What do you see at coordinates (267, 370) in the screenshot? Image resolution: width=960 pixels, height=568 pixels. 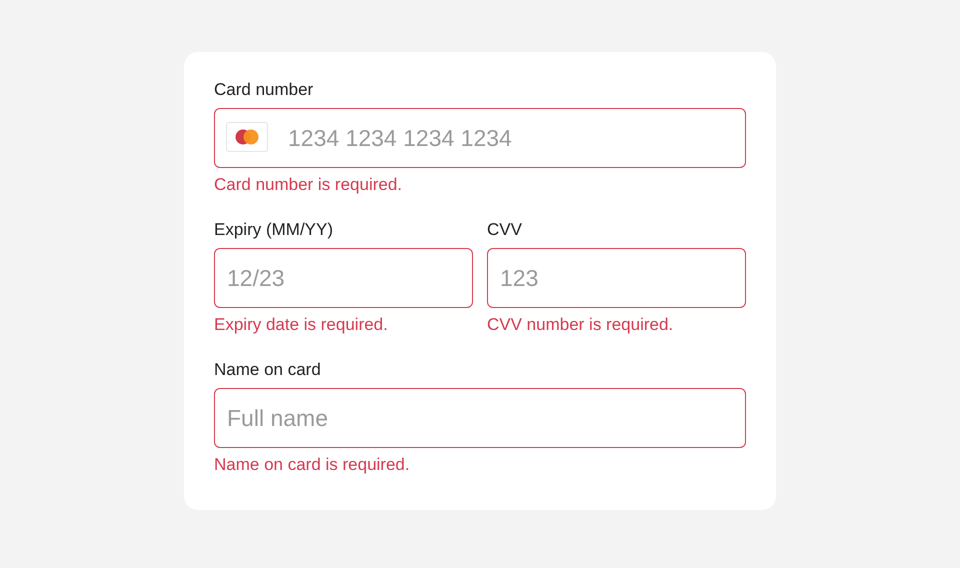 I see `field-label: Name on card` at bounding box center [267, 370].